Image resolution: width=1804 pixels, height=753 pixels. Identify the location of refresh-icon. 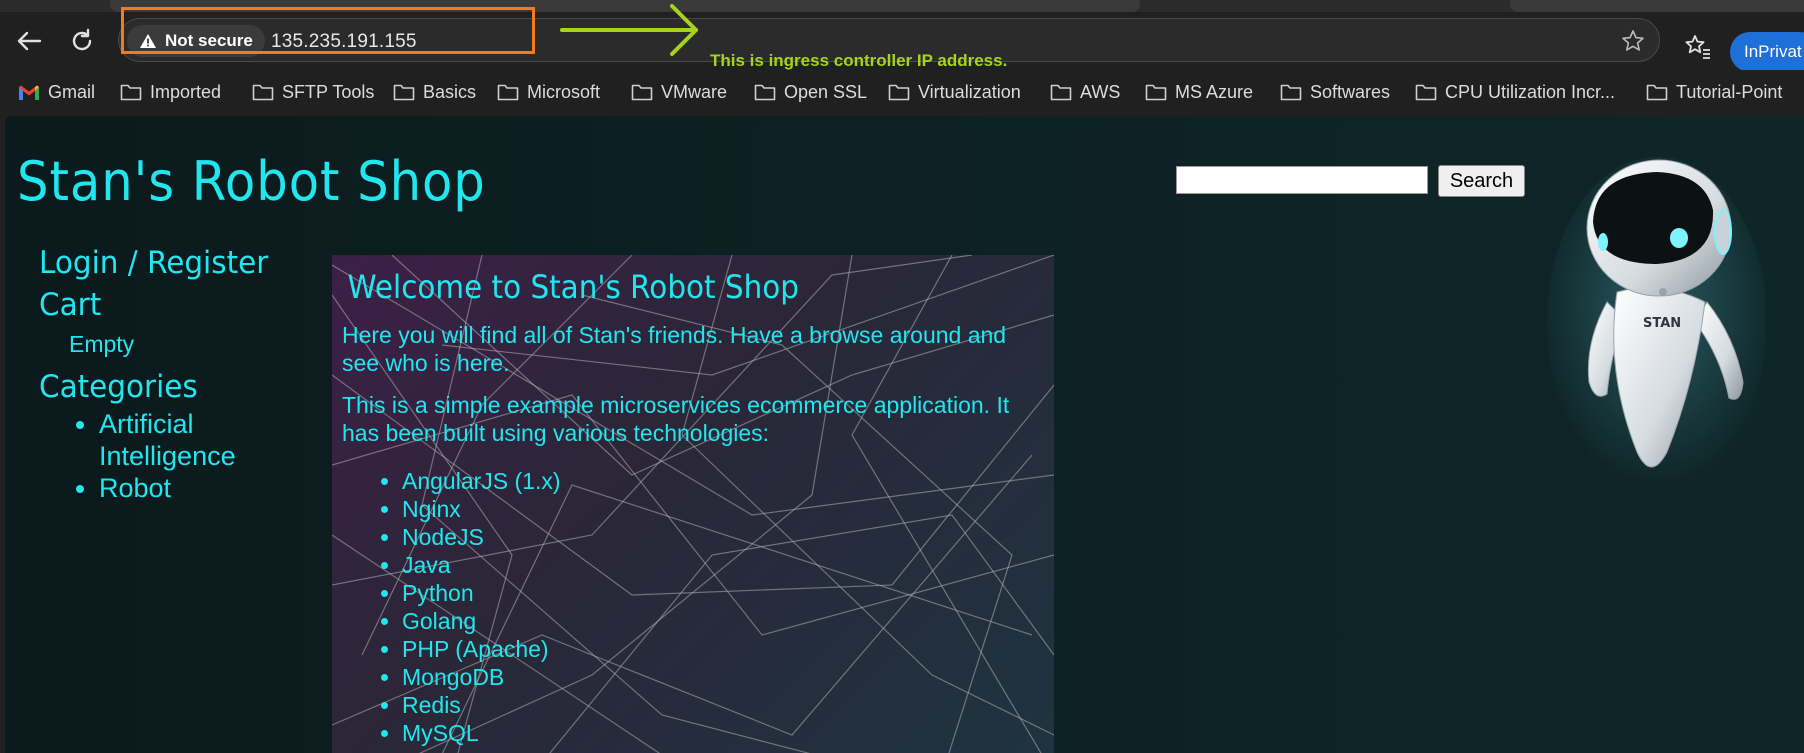
(82, 39).